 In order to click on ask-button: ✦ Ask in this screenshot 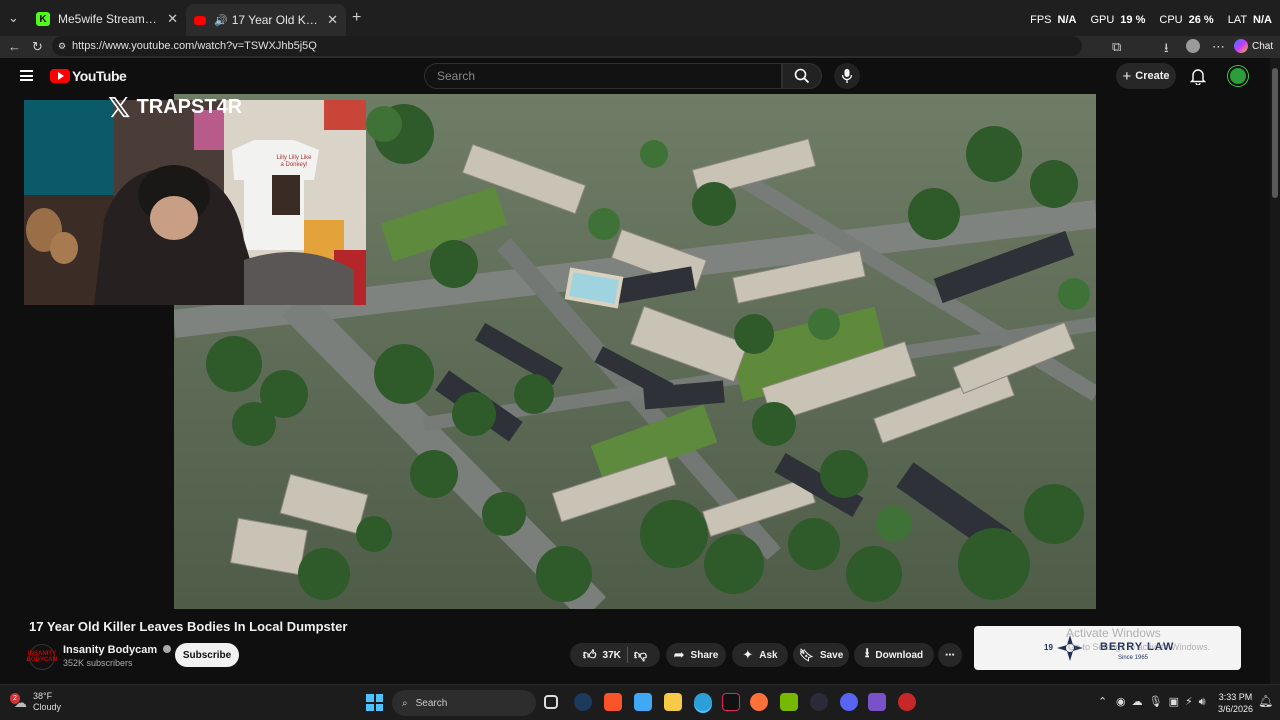, I will do `click(760, 655)`.